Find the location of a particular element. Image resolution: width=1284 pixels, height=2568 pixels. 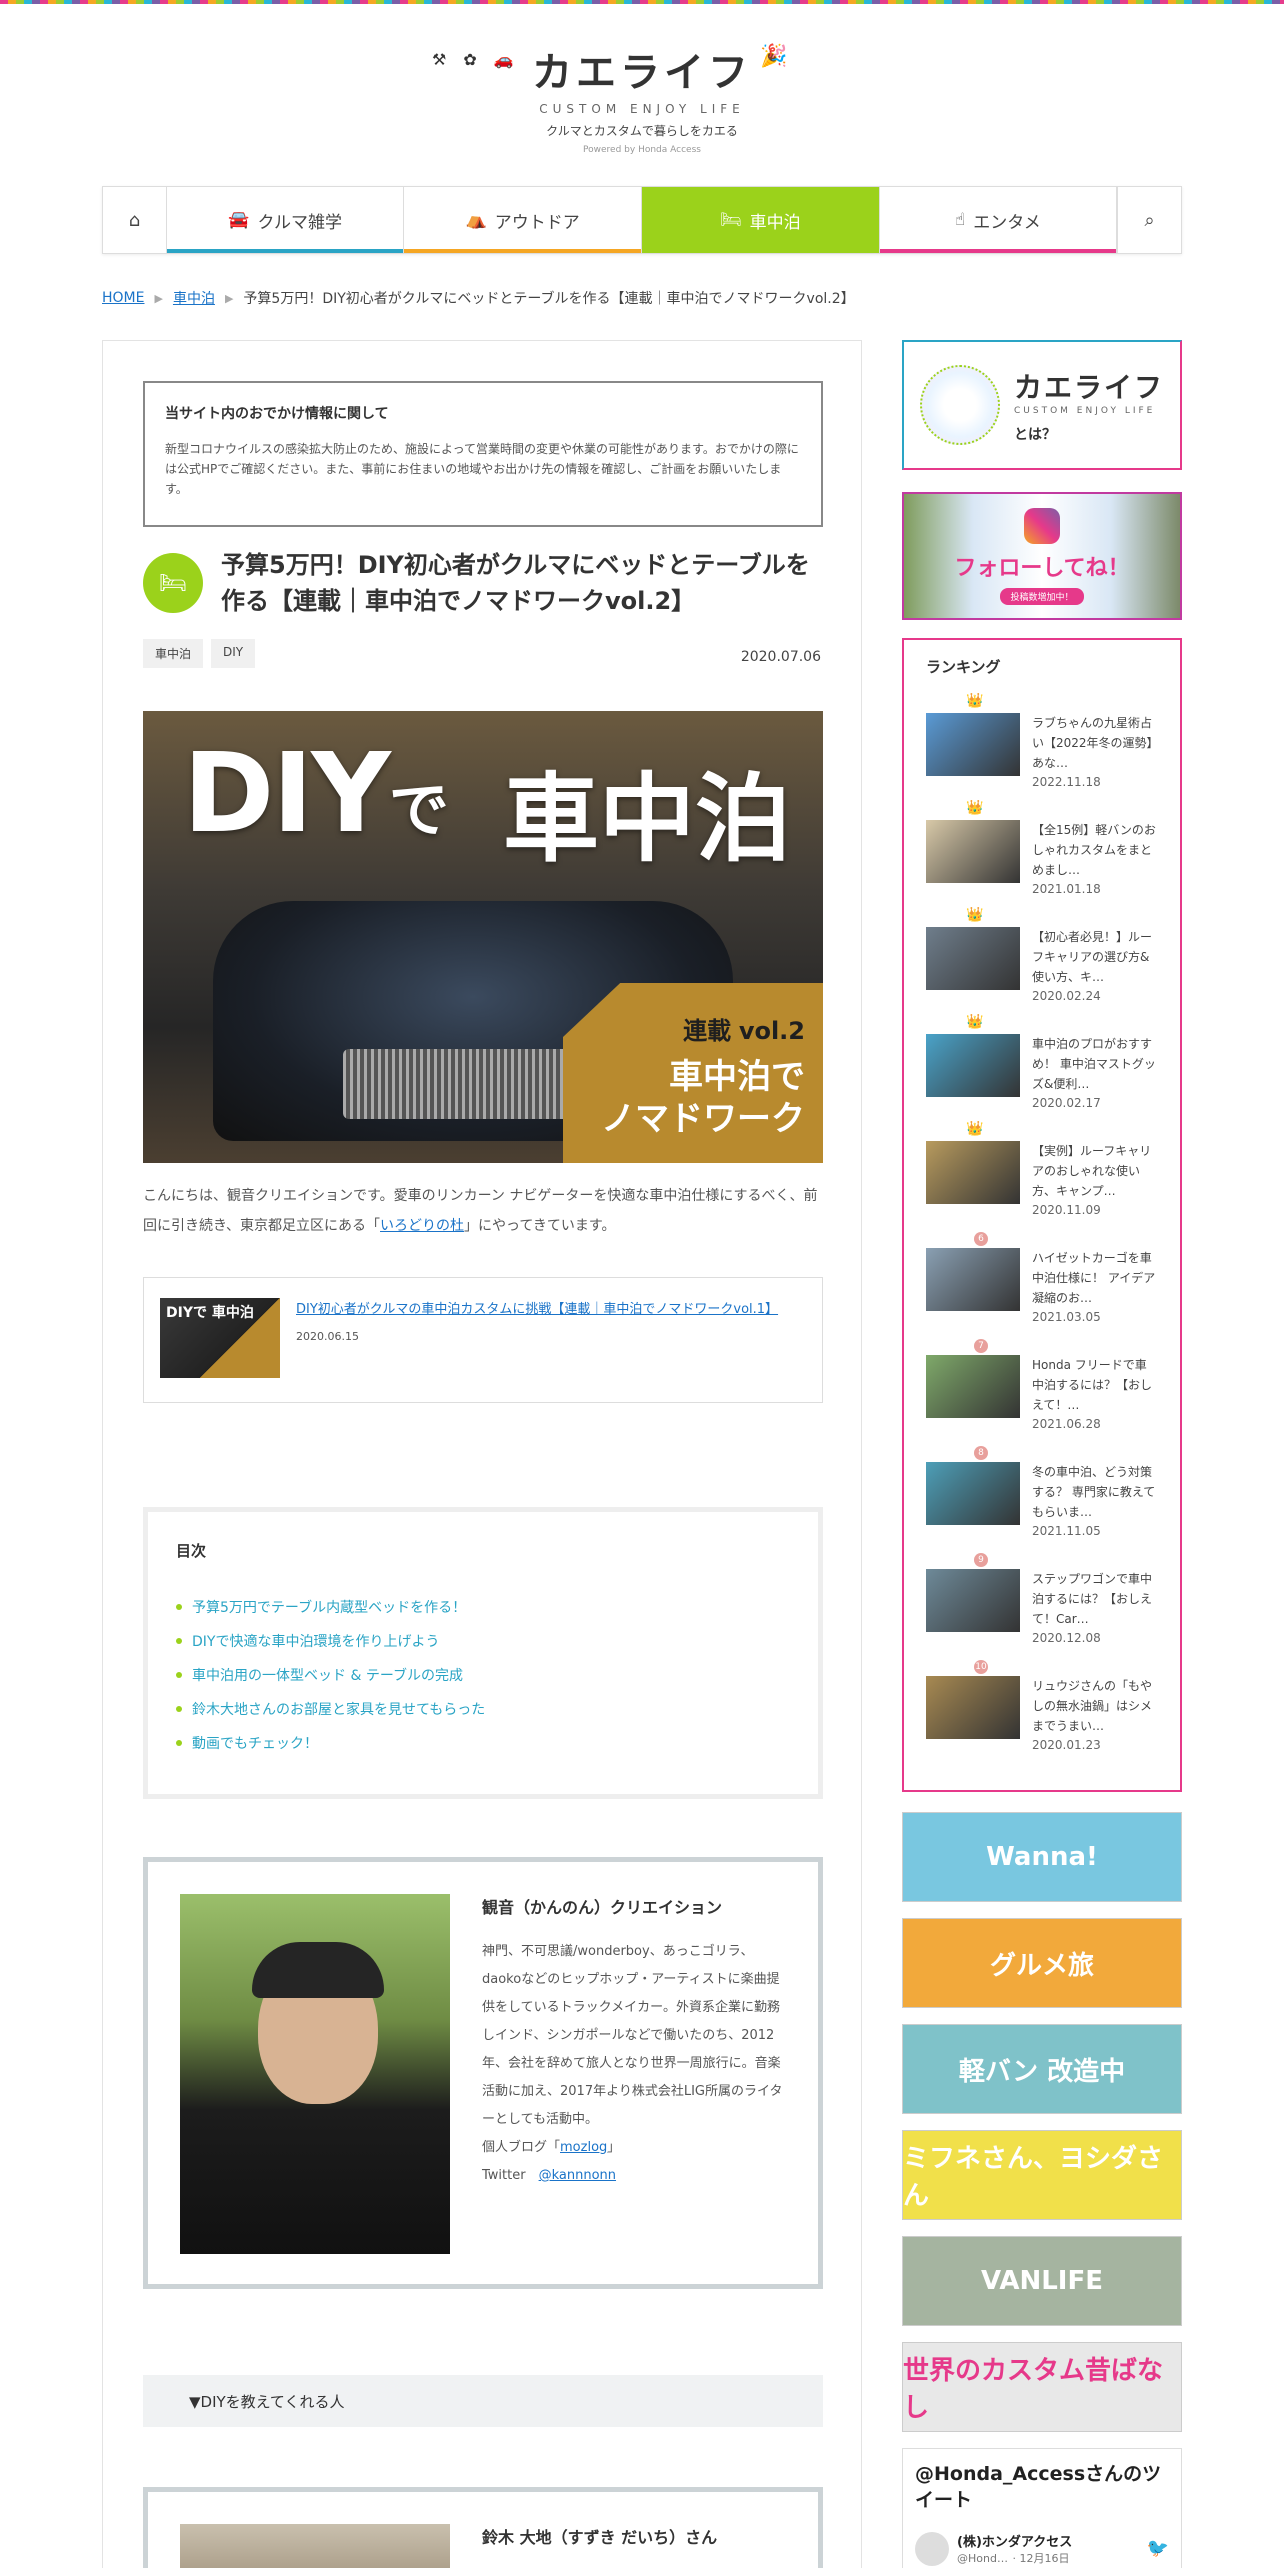

ranking-date: 2020.12.08 is located at coordinates (1066, 1638).